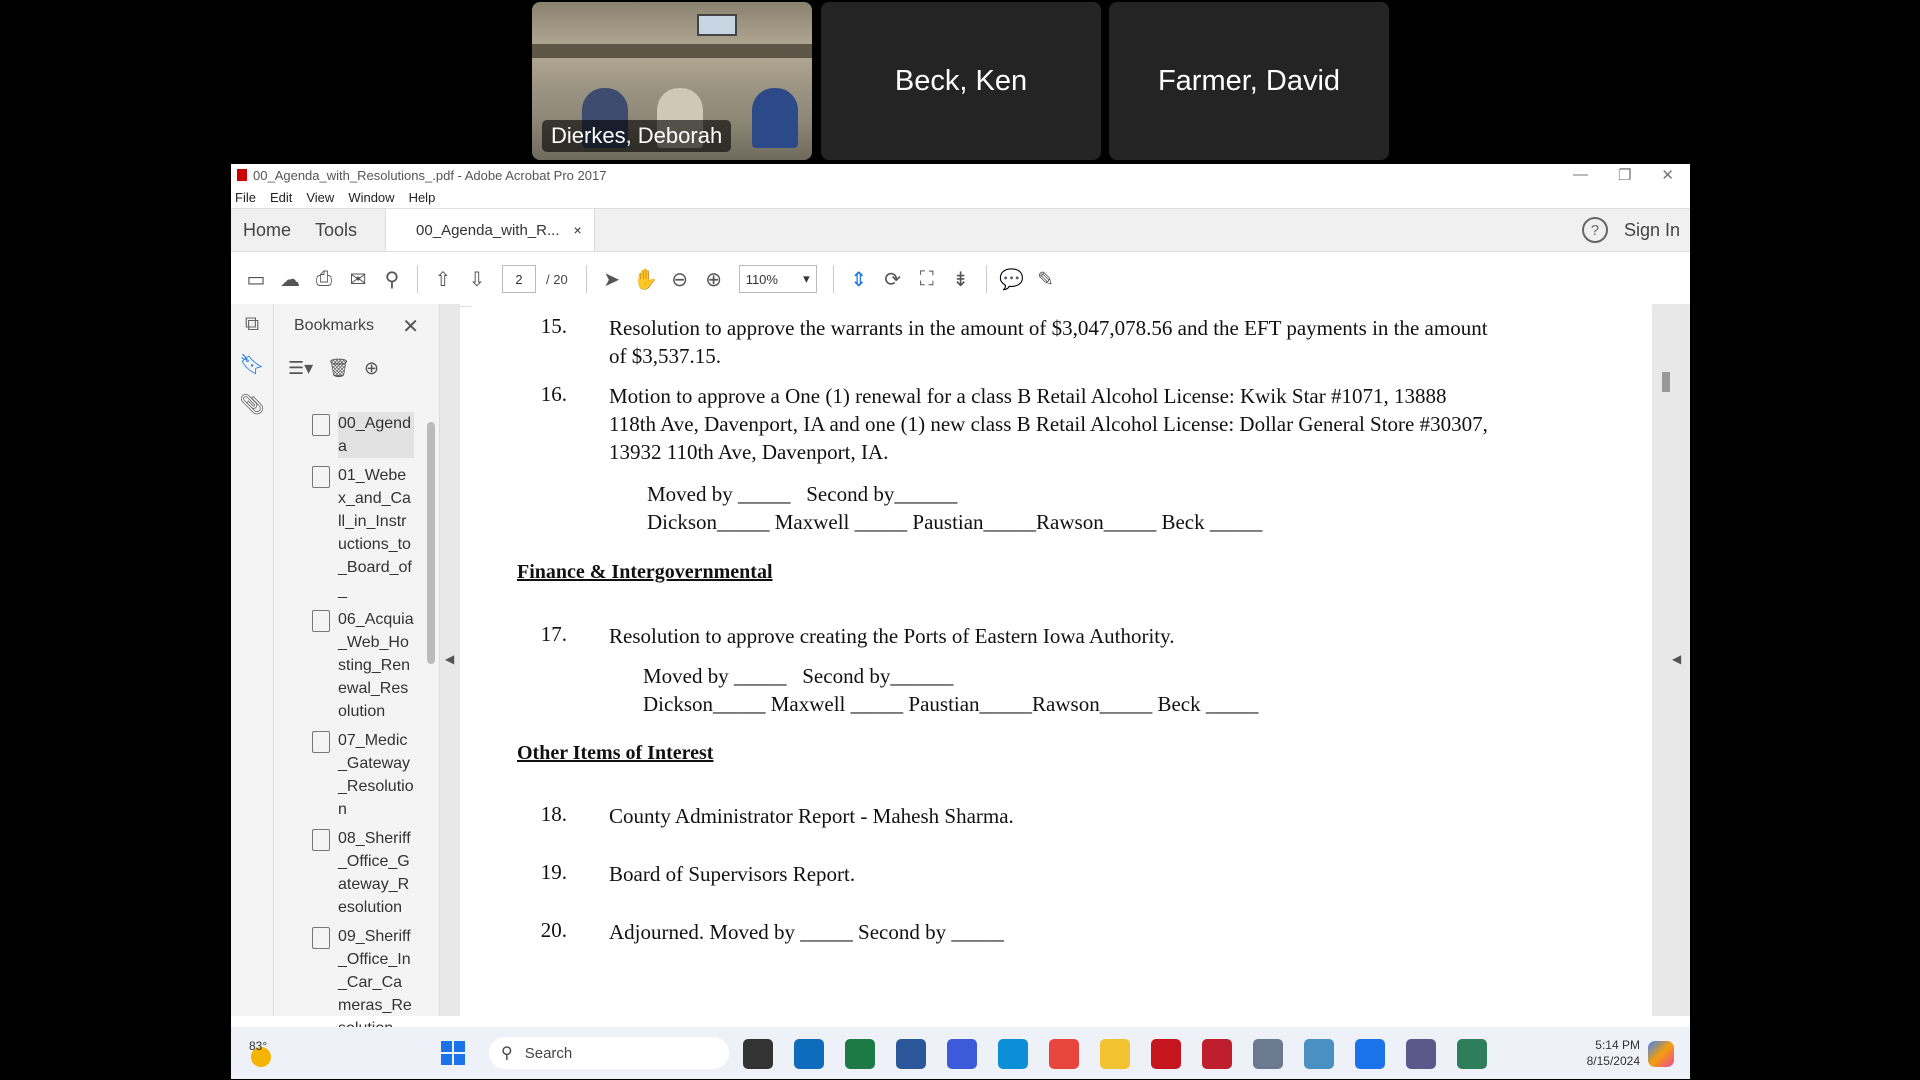  I want to click on page-number-input: 2, so click(519, 279).